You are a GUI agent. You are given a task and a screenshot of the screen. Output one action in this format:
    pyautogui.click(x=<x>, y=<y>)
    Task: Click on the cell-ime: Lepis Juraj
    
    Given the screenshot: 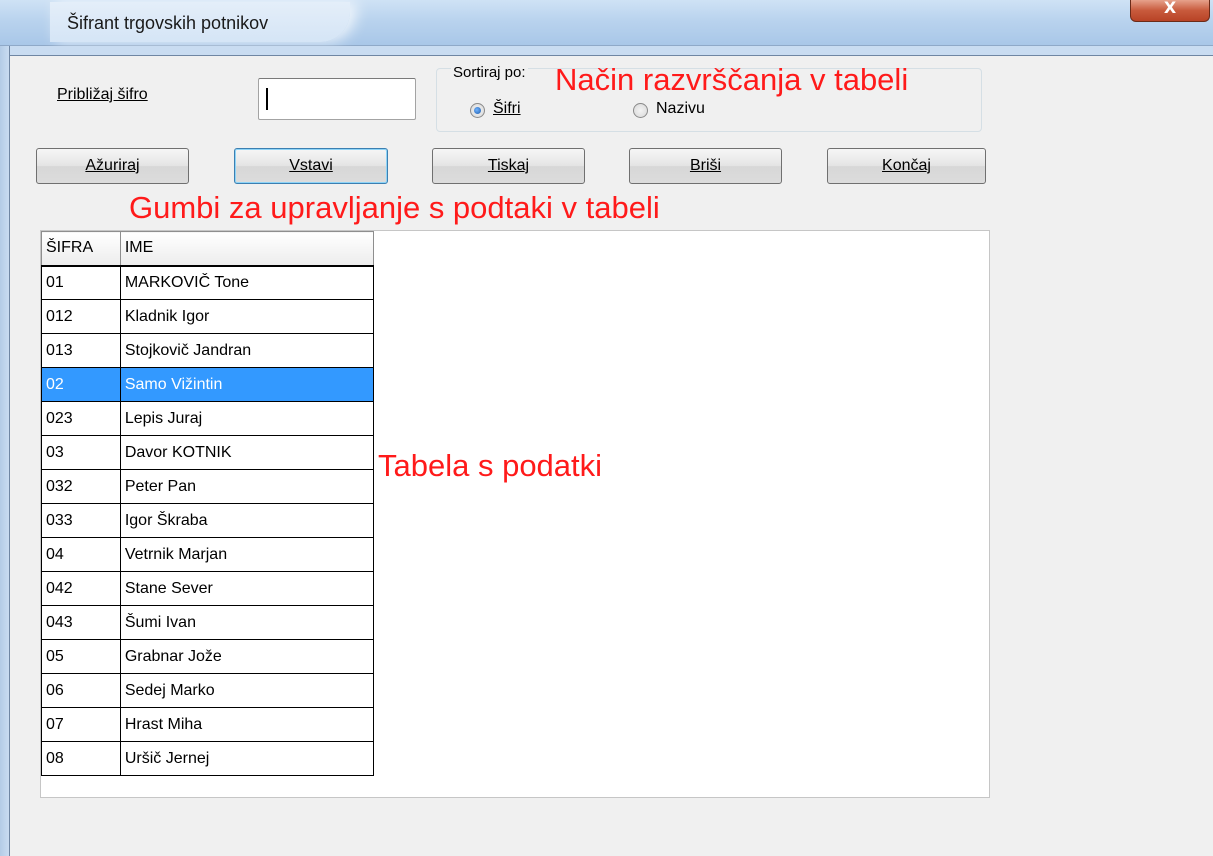 What is the action you would take?
    pyautogui.click(x=247, y=418)
    